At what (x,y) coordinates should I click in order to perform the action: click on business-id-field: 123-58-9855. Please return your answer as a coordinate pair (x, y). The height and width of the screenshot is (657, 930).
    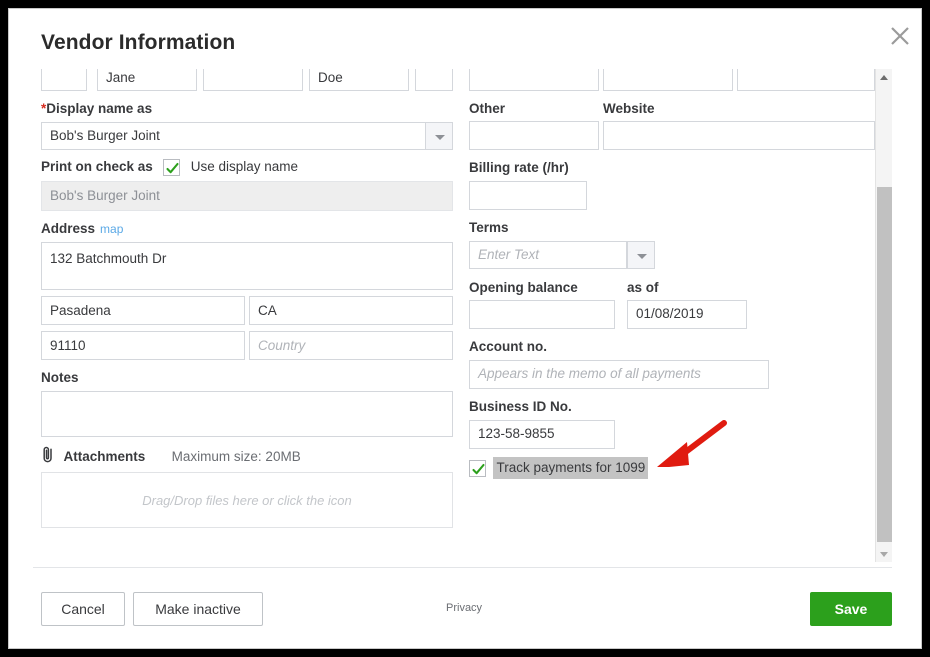
    Looking at the image, I should click on (542, 434).